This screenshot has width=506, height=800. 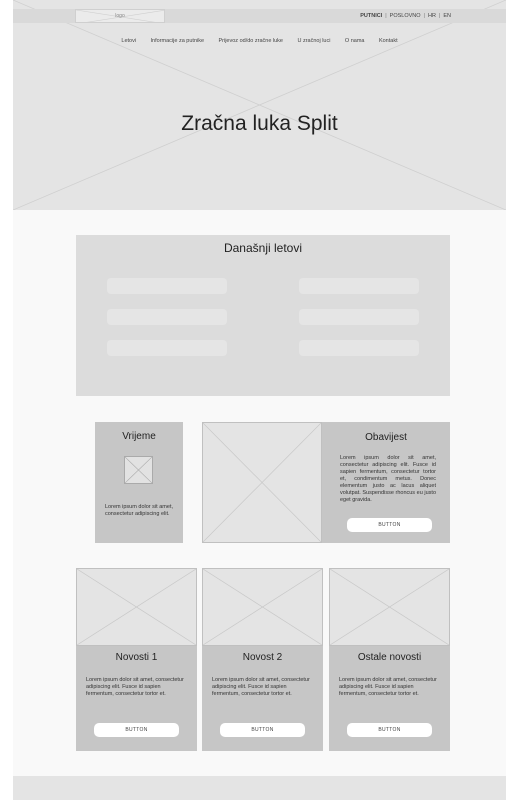 I want to click on news-title: Novost 2, so click(x=262, y=657).